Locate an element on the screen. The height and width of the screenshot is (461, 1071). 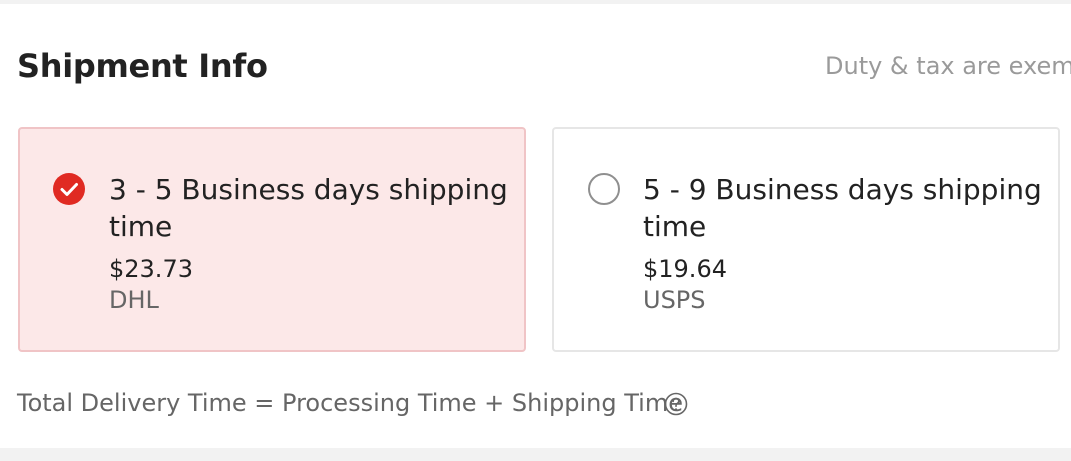
shipping-option-price: $19.64 is located at coordinates (685, 269).